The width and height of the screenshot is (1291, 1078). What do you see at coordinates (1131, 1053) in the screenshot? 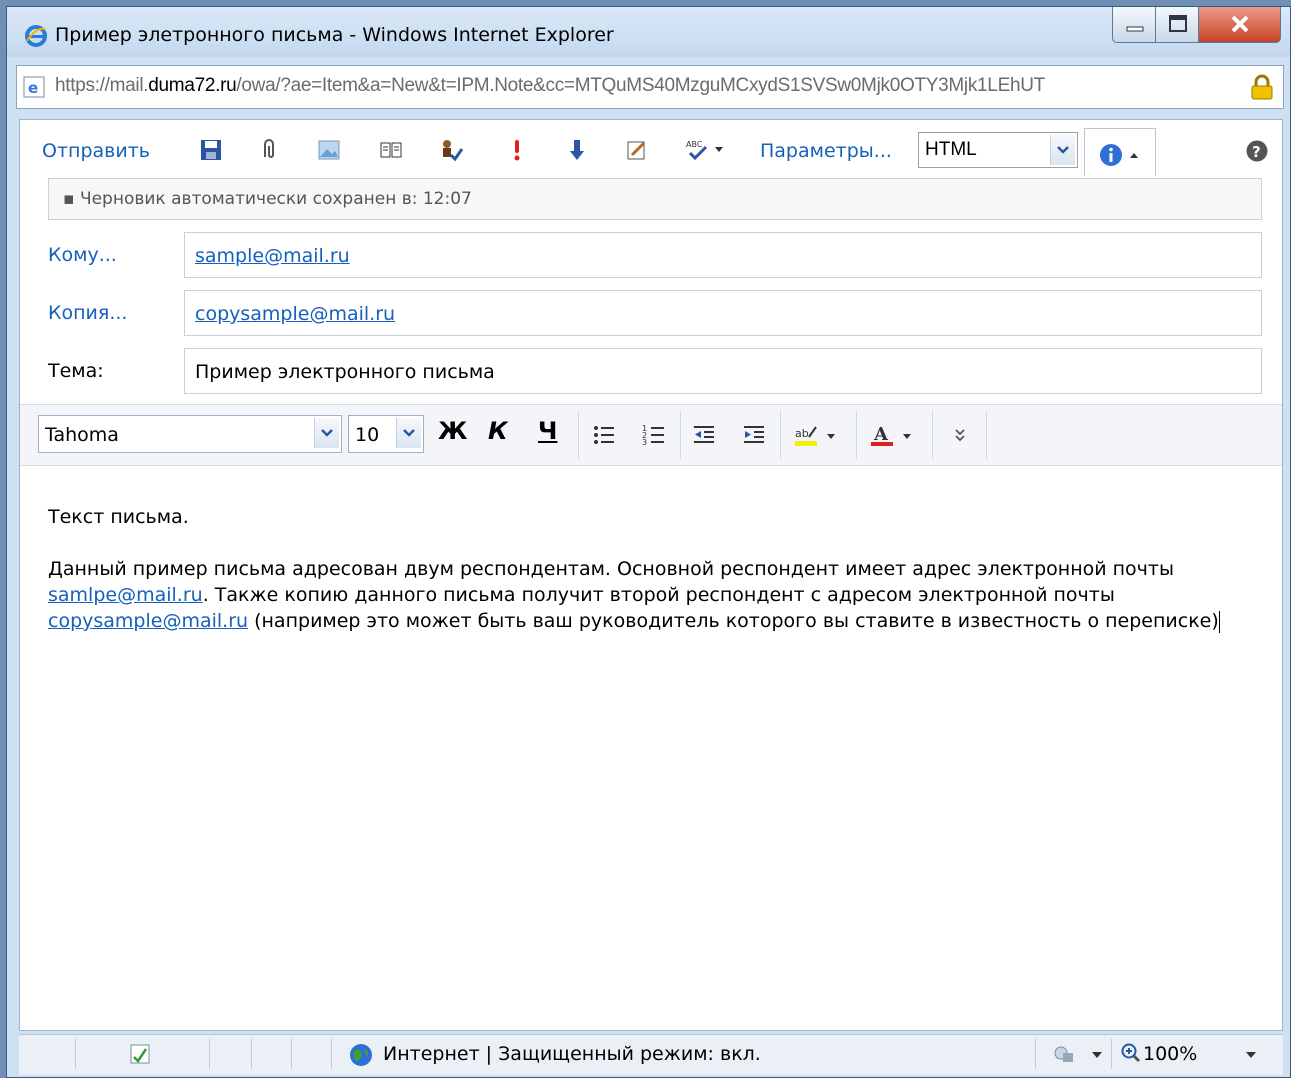
I see `zoom-icon` at bounding box center [1131, 1053].